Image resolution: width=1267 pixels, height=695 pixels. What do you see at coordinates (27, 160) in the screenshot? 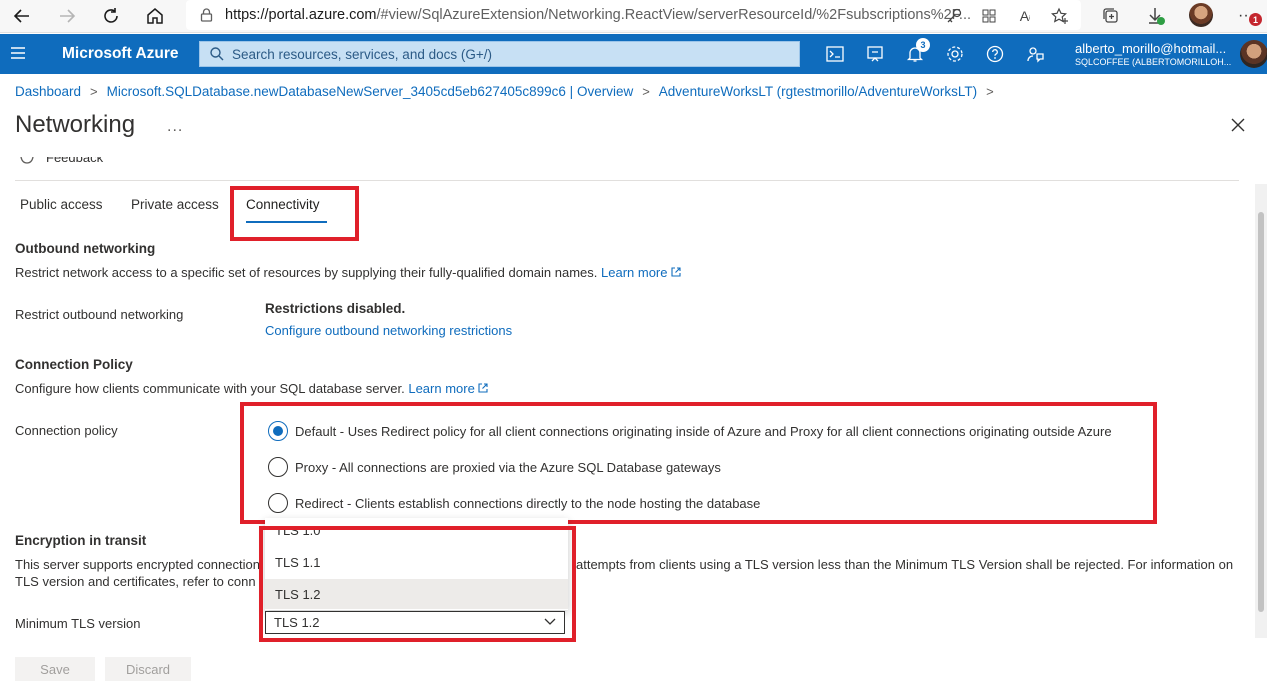
I see `feedback-person-icon` at bounding box center [27, 160].